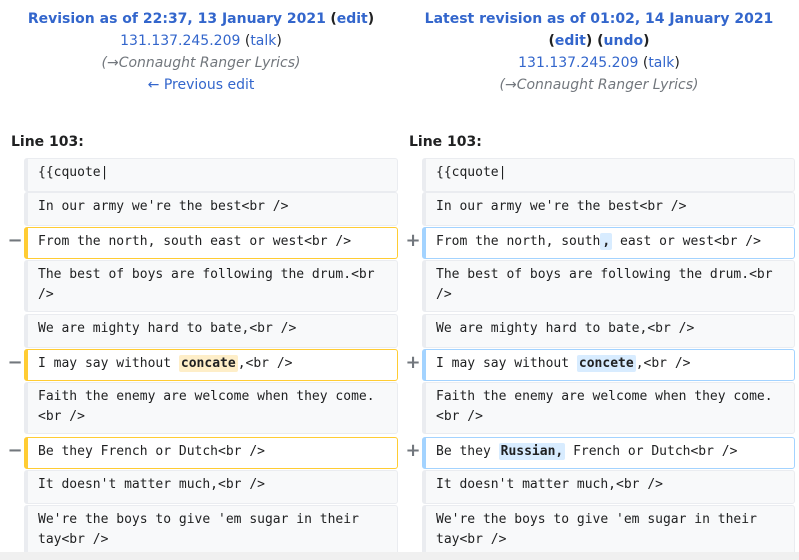  I want to click on context-cell-old: We are mighty hard to bate,<br />, so click(211, 331).